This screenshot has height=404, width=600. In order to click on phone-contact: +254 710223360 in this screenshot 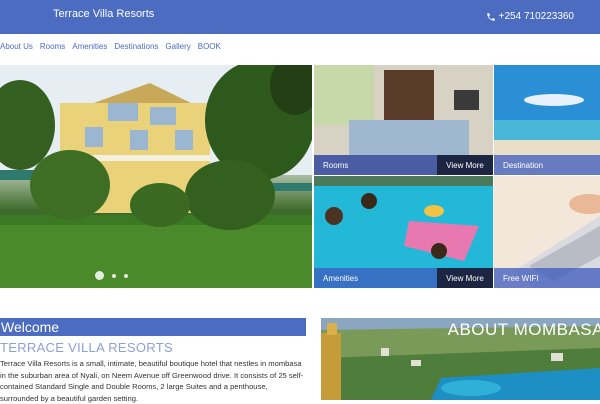, I will do `click(530, 16)`.